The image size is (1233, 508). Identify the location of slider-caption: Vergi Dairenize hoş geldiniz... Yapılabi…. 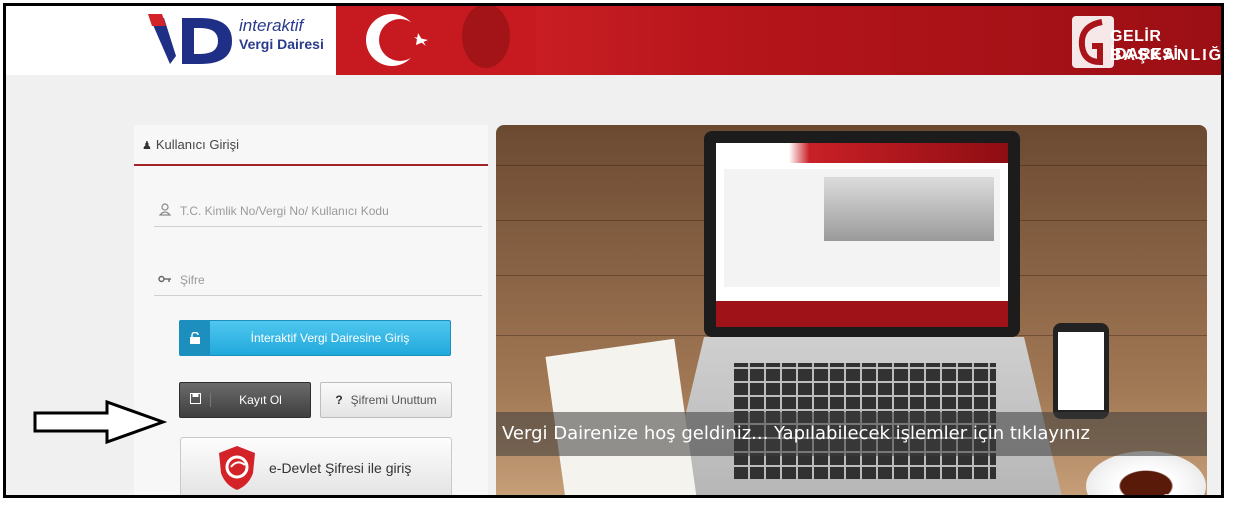
(796, 433).